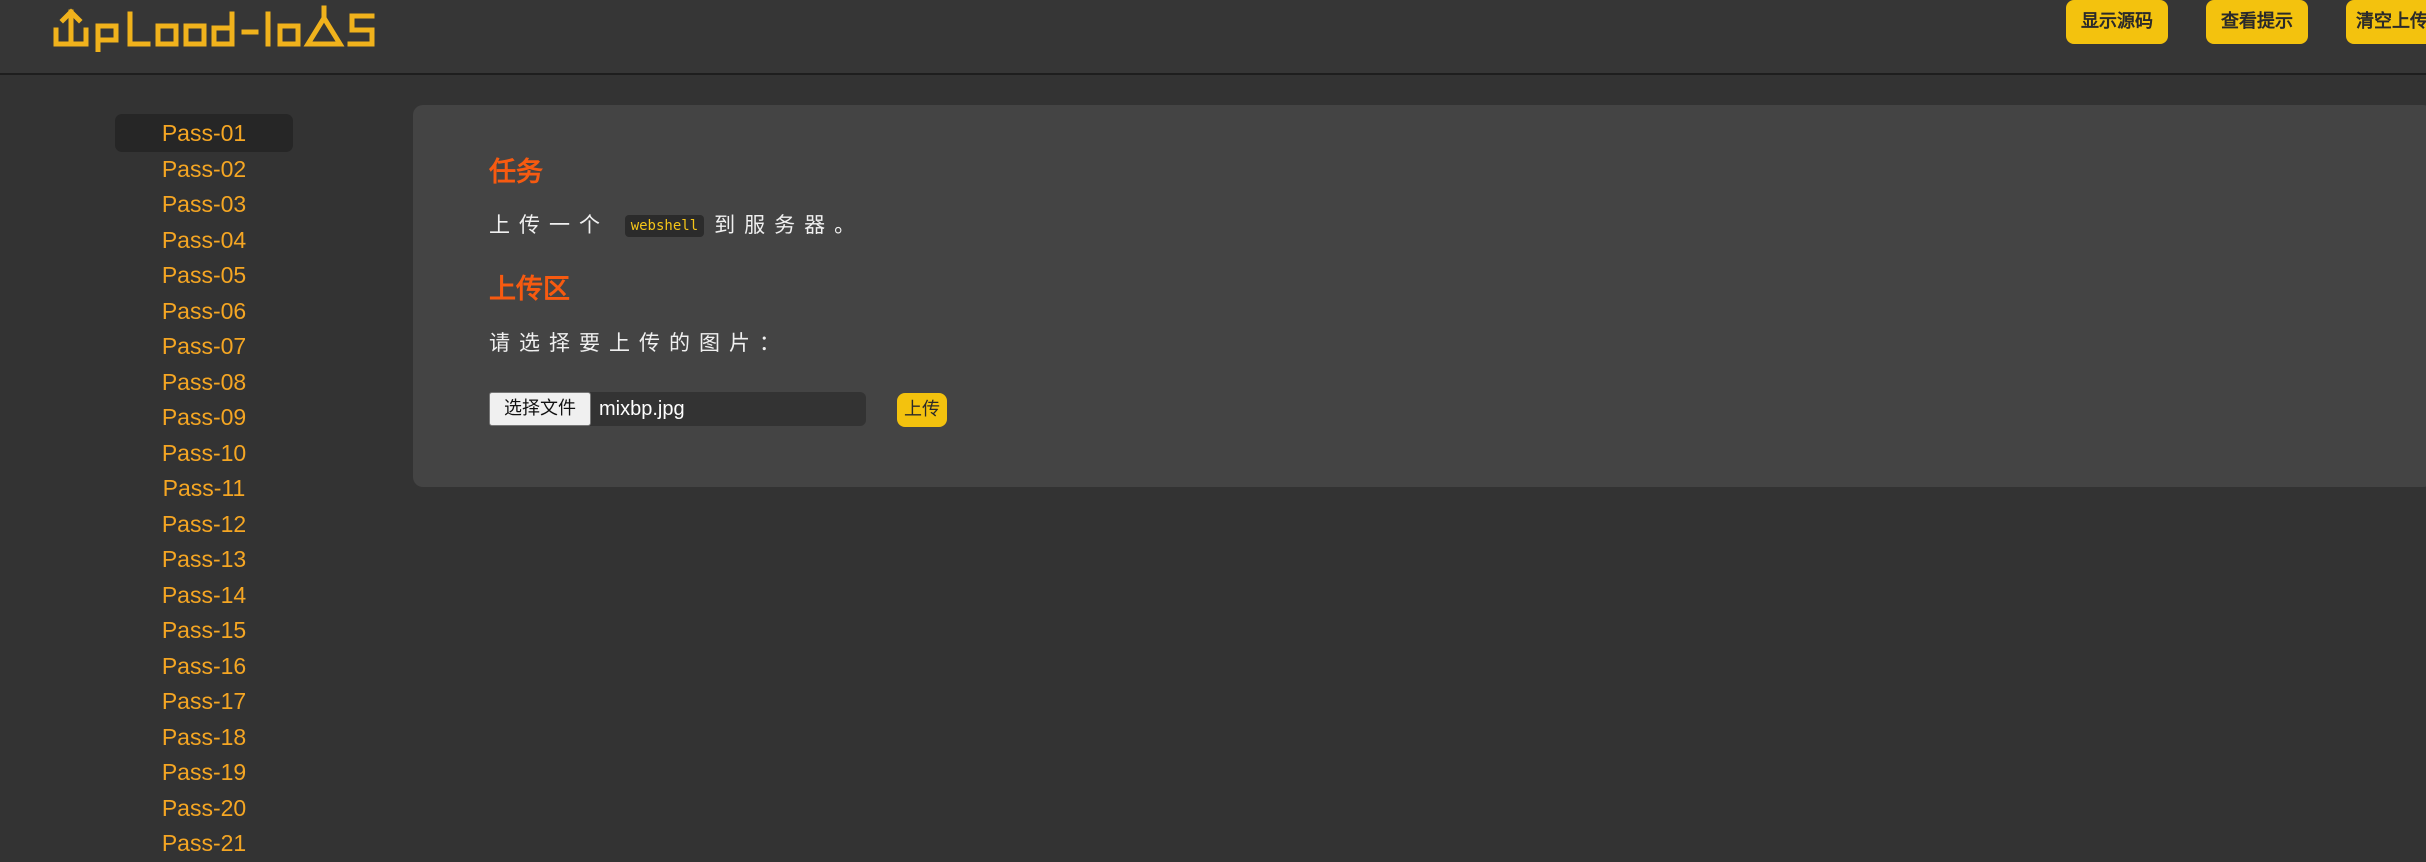  I want to click on upload-heading: 上传区, so click(529, 289).